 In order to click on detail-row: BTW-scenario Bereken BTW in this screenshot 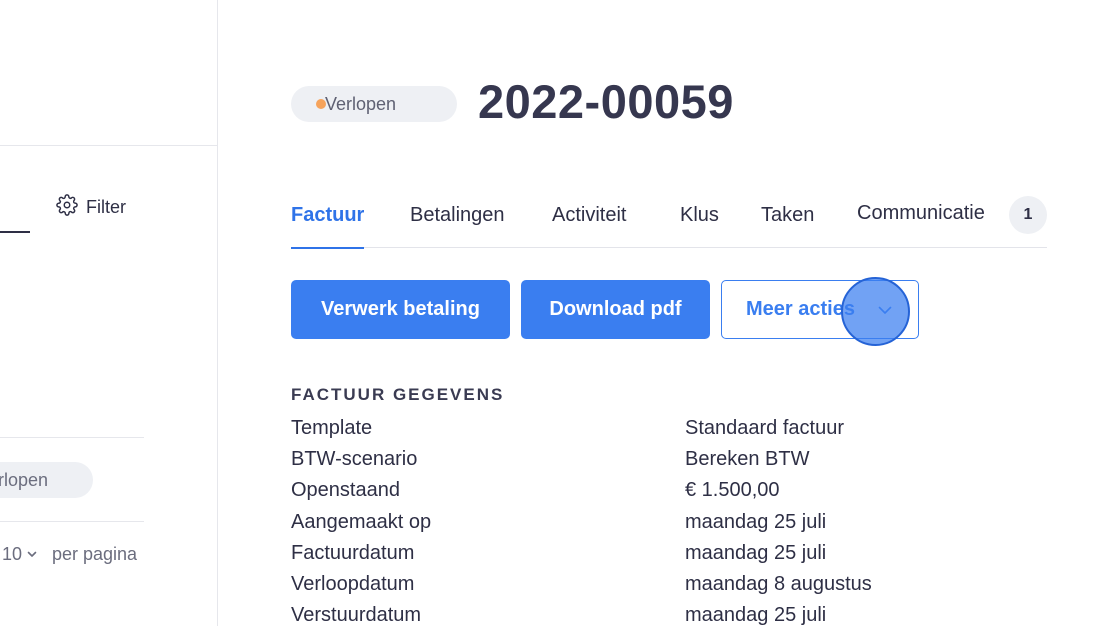, I will do `click(671, 460)`.